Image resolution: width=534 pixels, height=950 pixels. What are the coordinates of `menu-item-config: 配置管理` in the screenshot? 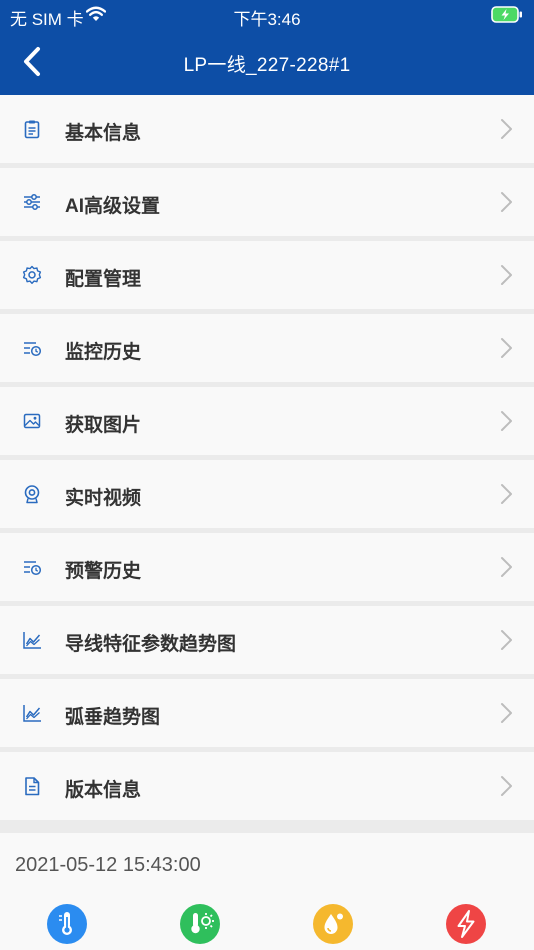 It's located at (267, 275).